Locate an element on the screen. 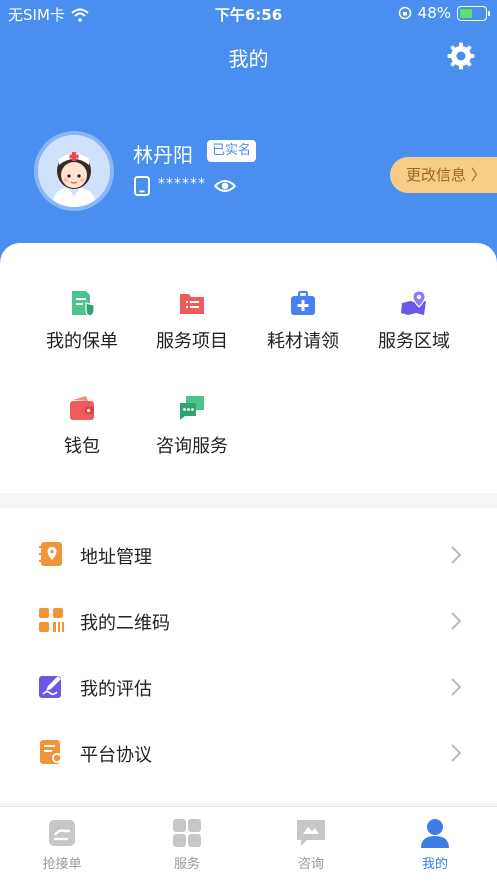 The image size is (497, 883). battery-icon is located at coordinates (473, 13).